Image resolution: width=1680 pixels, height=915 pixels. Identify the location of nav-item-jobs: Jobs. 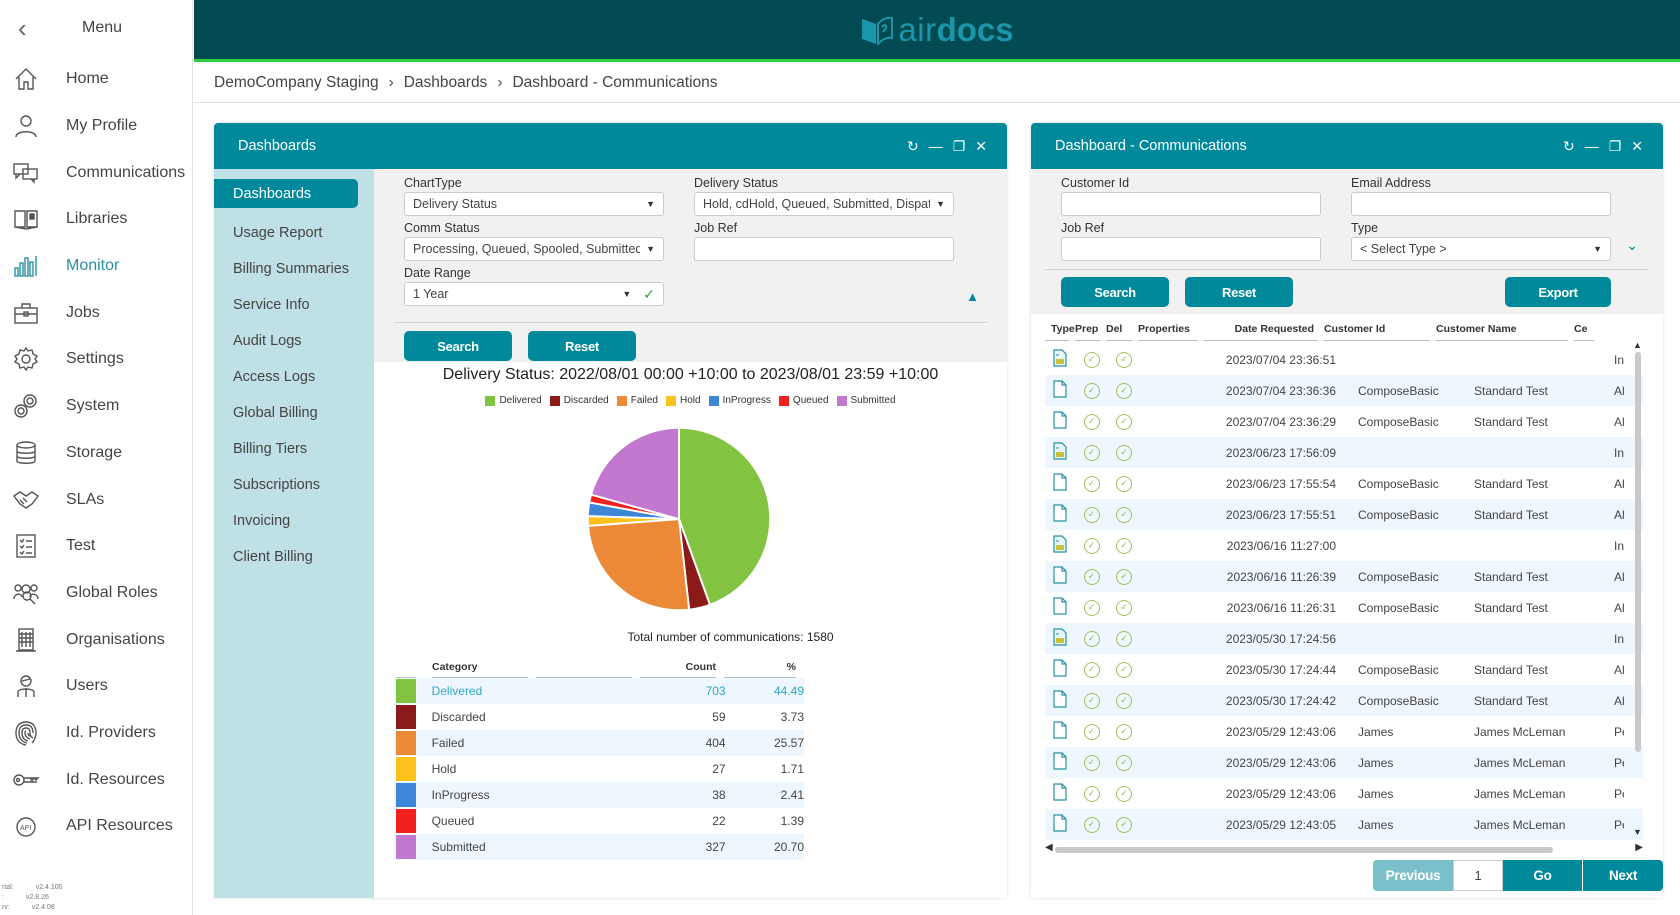
(96, 312).